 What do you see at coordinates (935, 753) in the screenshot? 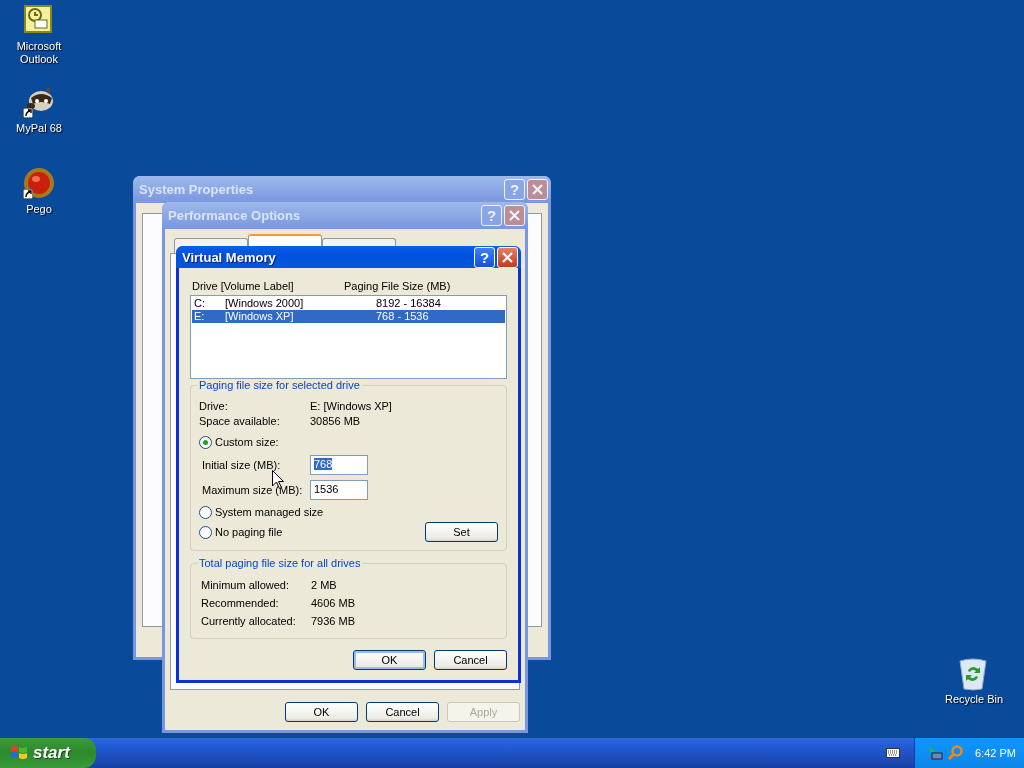
I see `network-computer-icon` at bounding box center [935, 753].